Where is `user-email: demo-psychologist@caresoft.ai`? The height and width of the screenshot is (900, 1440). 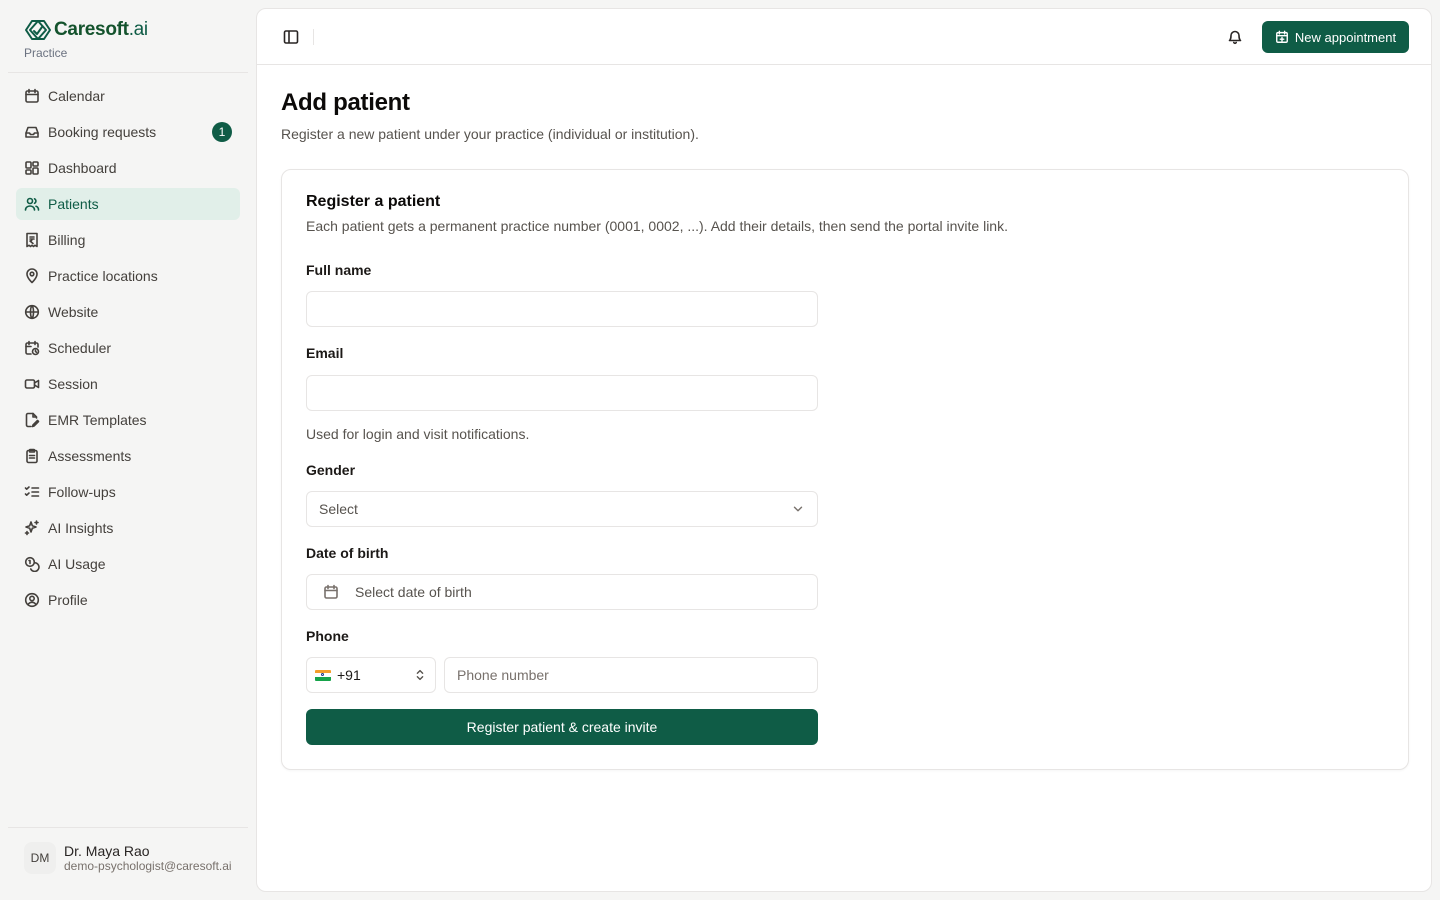 user-email: demo-psychologist@caresoft.ai is located at coordinates (148, 866).